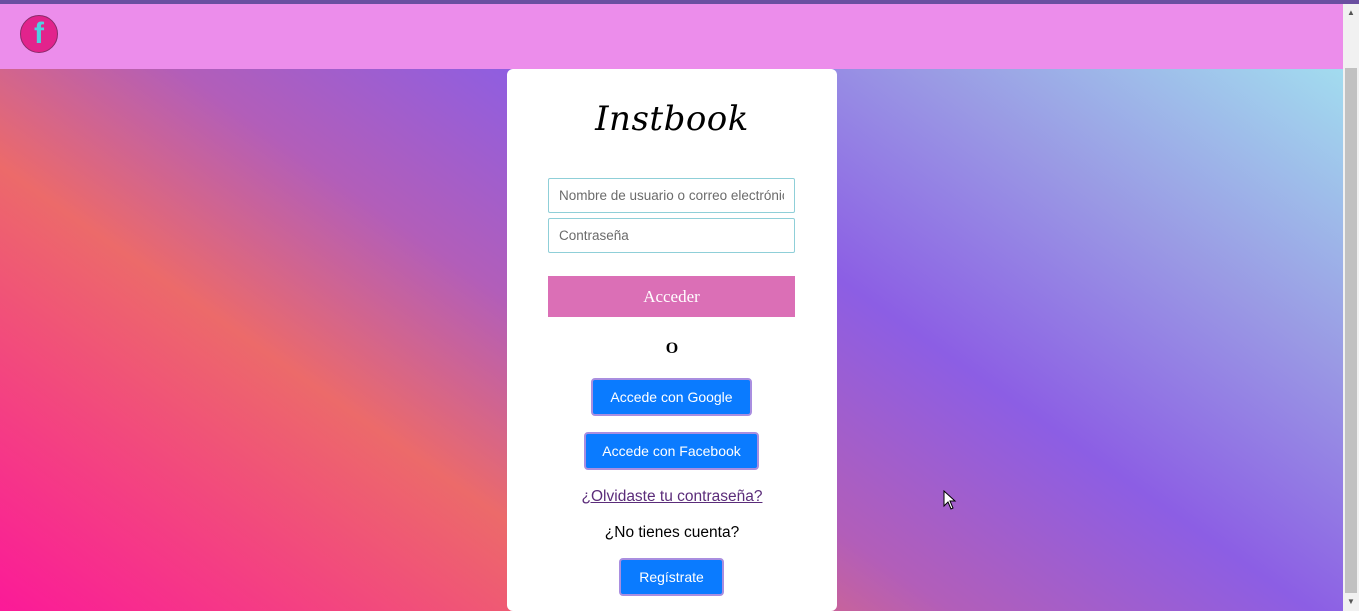 The width and height of the screenshot is (1359, 611). What do you see at coordinates (671, 577) in the screenshot?
I see `register-button: Regístrate` at bounding box center [671, 577].